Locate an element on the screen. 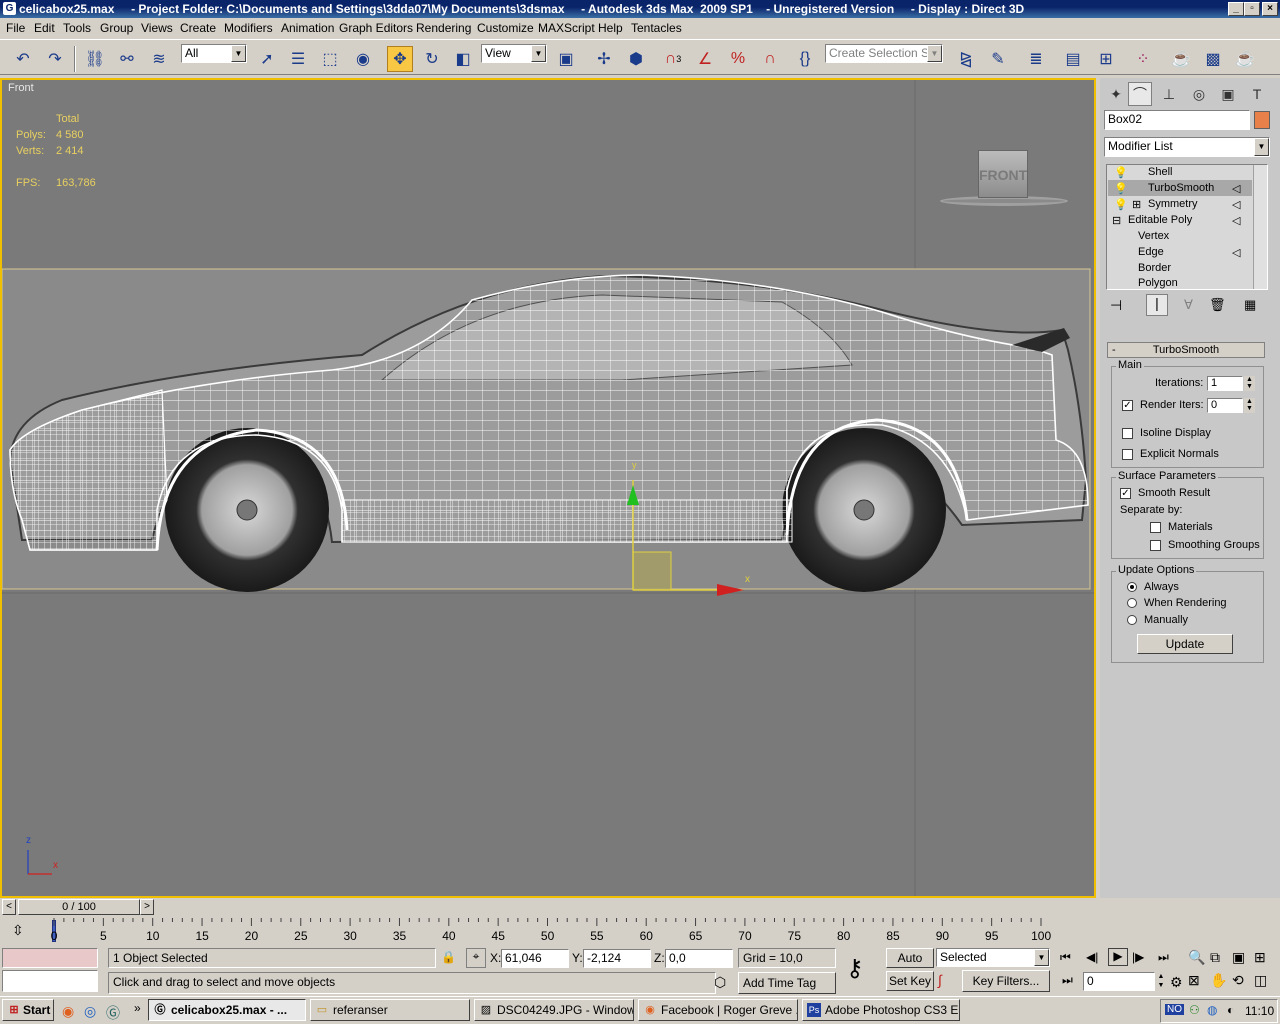 This screenshot has width=1280, height=1024. rendered-frame-window-icon: ▩ is located at coordinates (1213, 59).